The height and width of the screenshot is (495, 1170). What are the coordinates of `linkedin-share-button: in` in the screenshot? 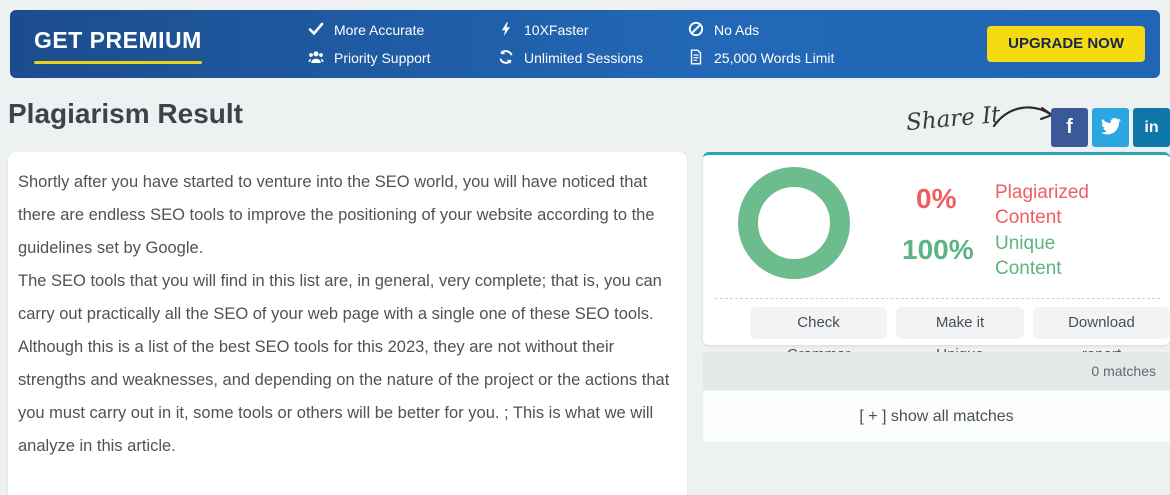 It's located at (1151, 127).